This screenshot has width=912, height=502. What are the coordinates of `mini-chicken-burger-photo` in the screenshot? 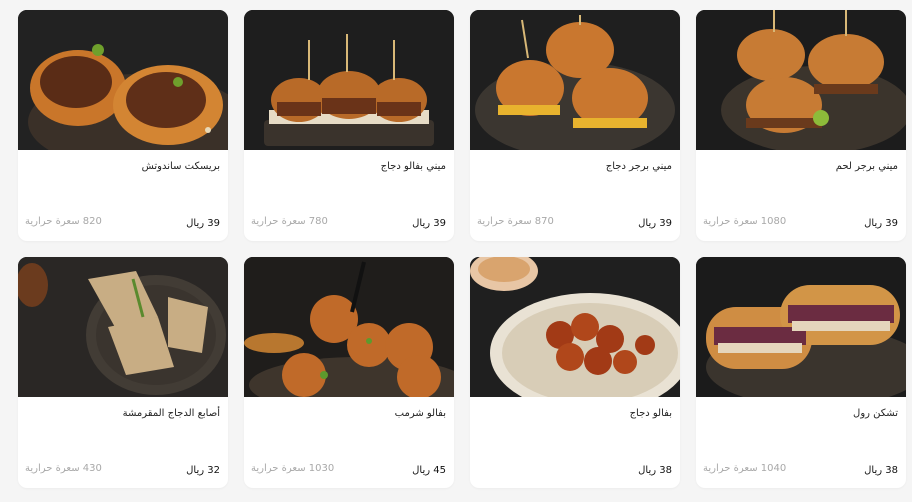 It's located at (575, 80).